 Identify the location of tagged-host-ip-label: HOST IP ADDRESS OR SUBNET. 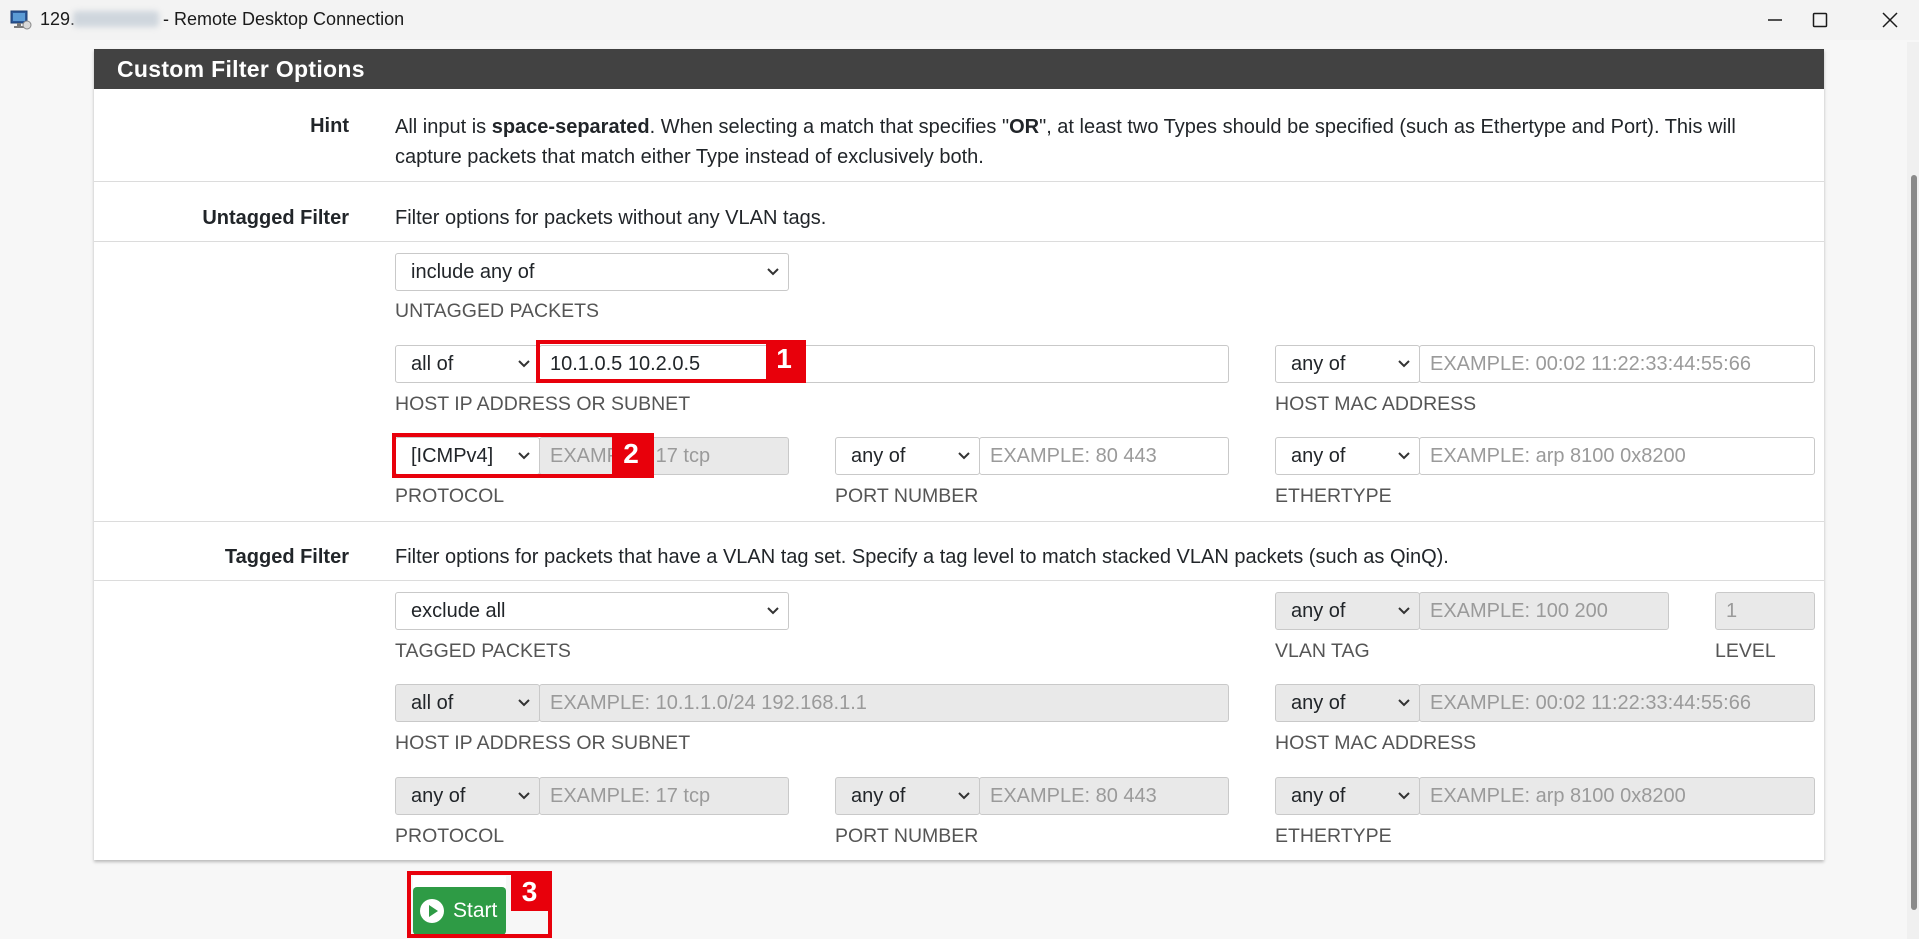
(543, 743).